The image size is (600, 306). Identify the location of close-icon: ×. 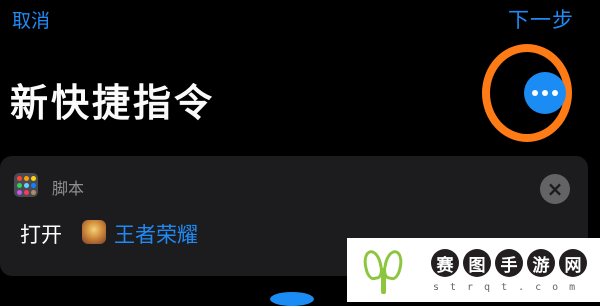
(555, 189).